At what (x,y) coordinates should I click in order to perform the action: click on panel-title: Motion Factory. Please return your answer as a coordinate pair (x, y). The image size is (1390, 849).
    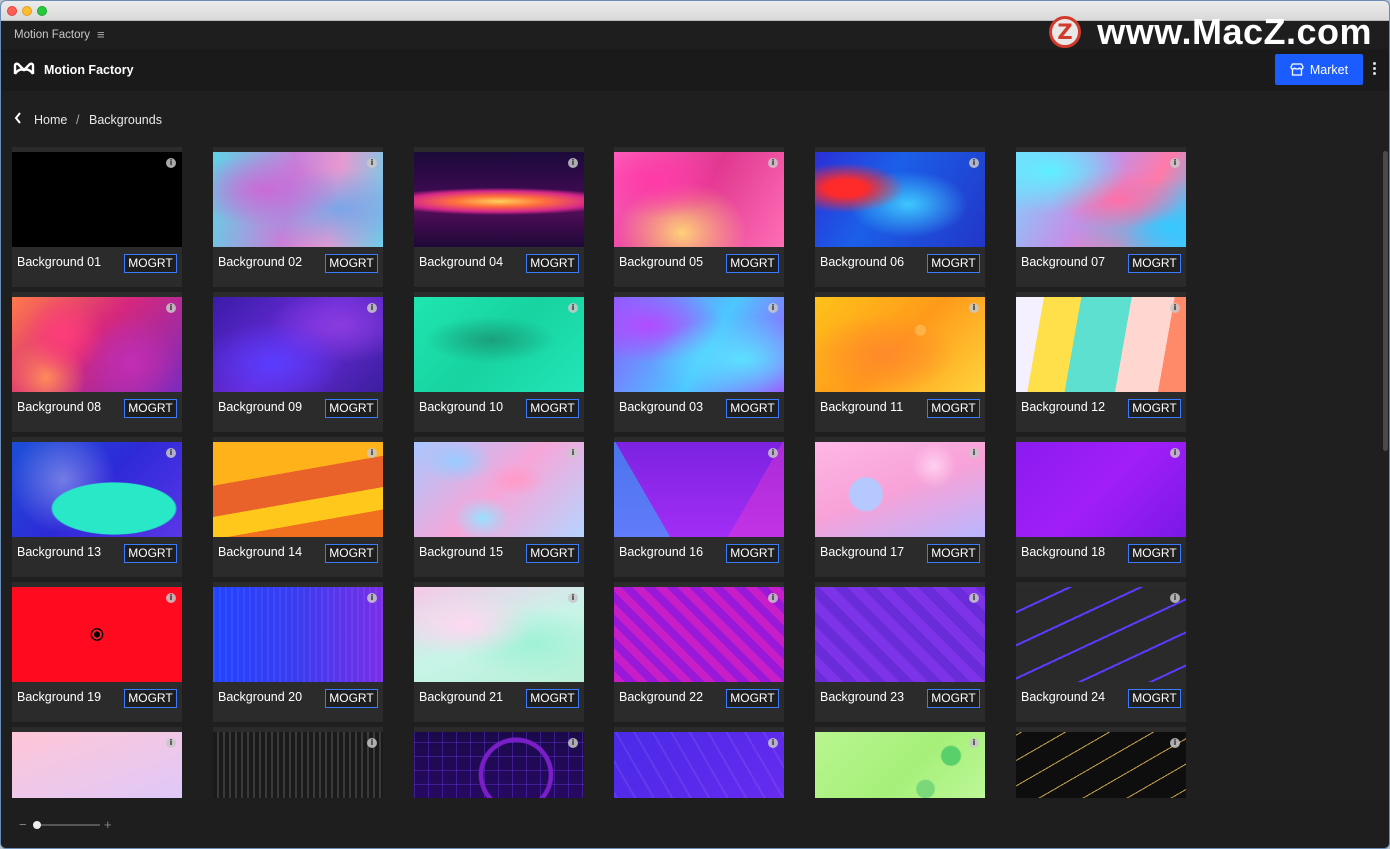
    Looking at the image, I should click on (52, 35).